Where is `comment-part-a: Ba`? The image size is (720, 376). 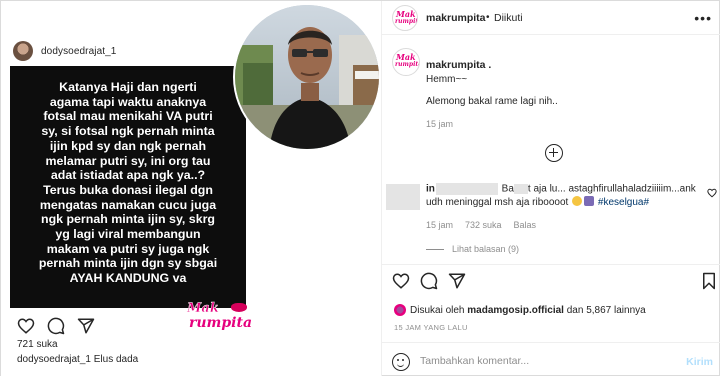 comment-part-a: Ba is located at coordinates (507, 189).